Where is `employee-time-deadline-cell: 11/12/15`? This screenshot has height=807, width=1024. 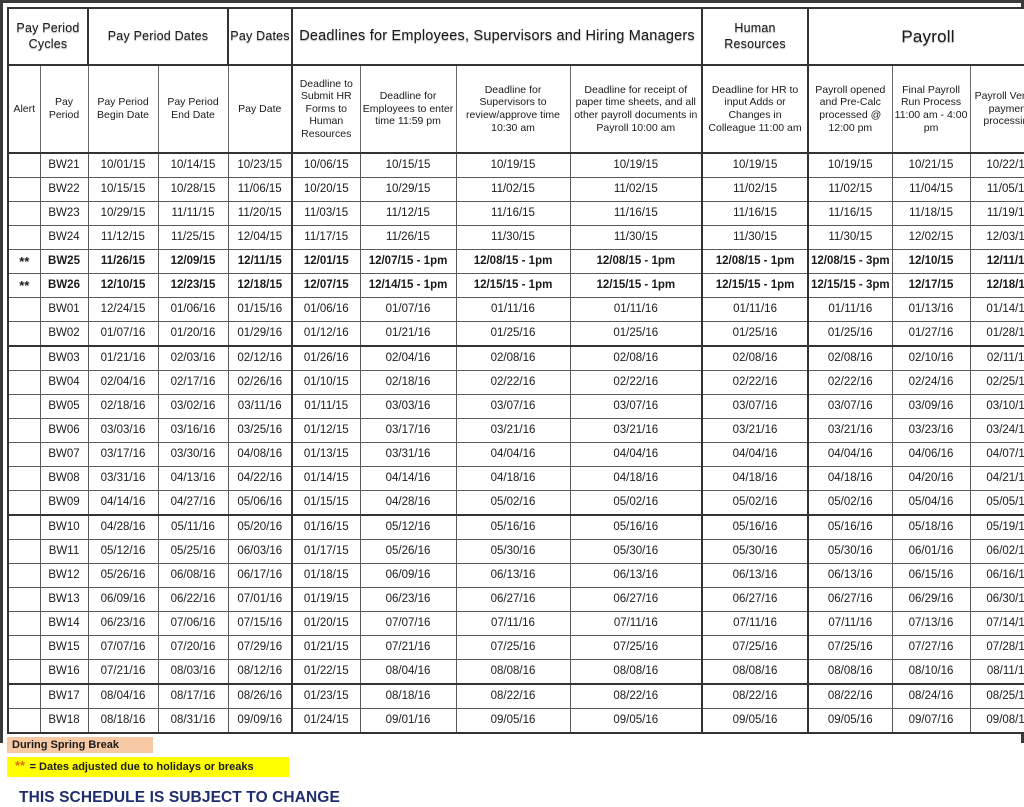
employee-time-deadline-cell: 11/12/15 is located at coordinates (408, 213).